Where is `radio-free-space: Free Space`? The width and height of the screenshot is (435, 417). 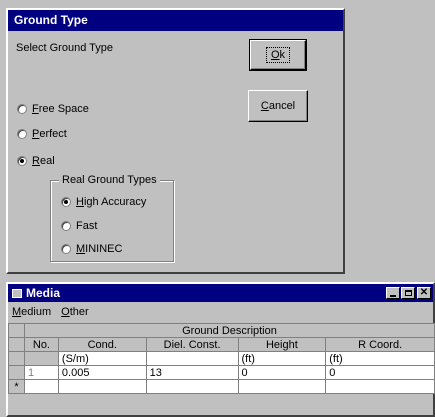
radio-free-space: Free Space is located at coordinates (53, 109).